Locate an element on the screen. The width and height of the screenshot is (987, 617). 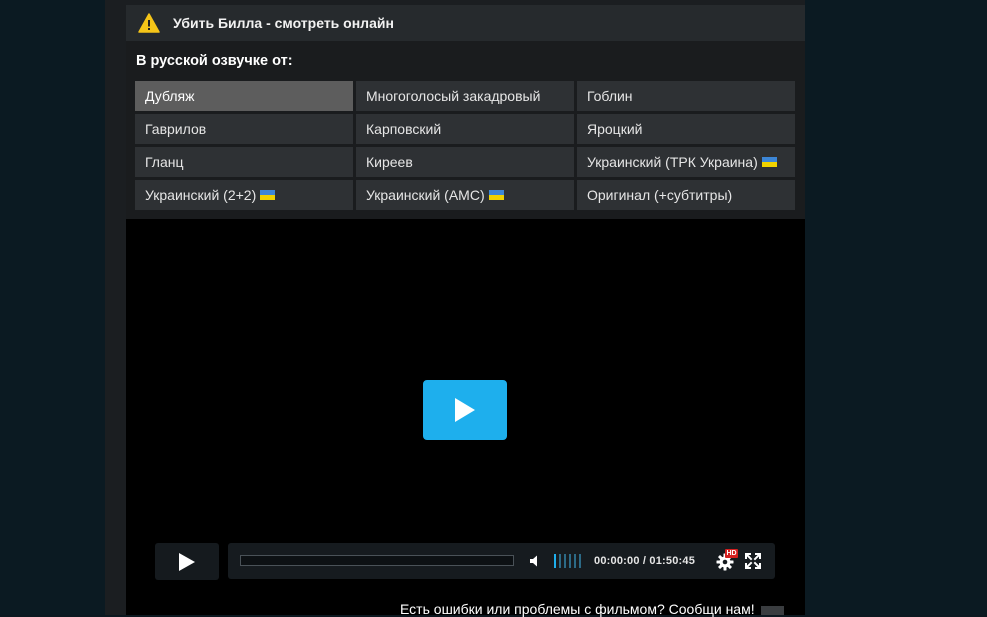
dubbing-option-label: Многоголосый закадровый is located at coordinates (453, 96).